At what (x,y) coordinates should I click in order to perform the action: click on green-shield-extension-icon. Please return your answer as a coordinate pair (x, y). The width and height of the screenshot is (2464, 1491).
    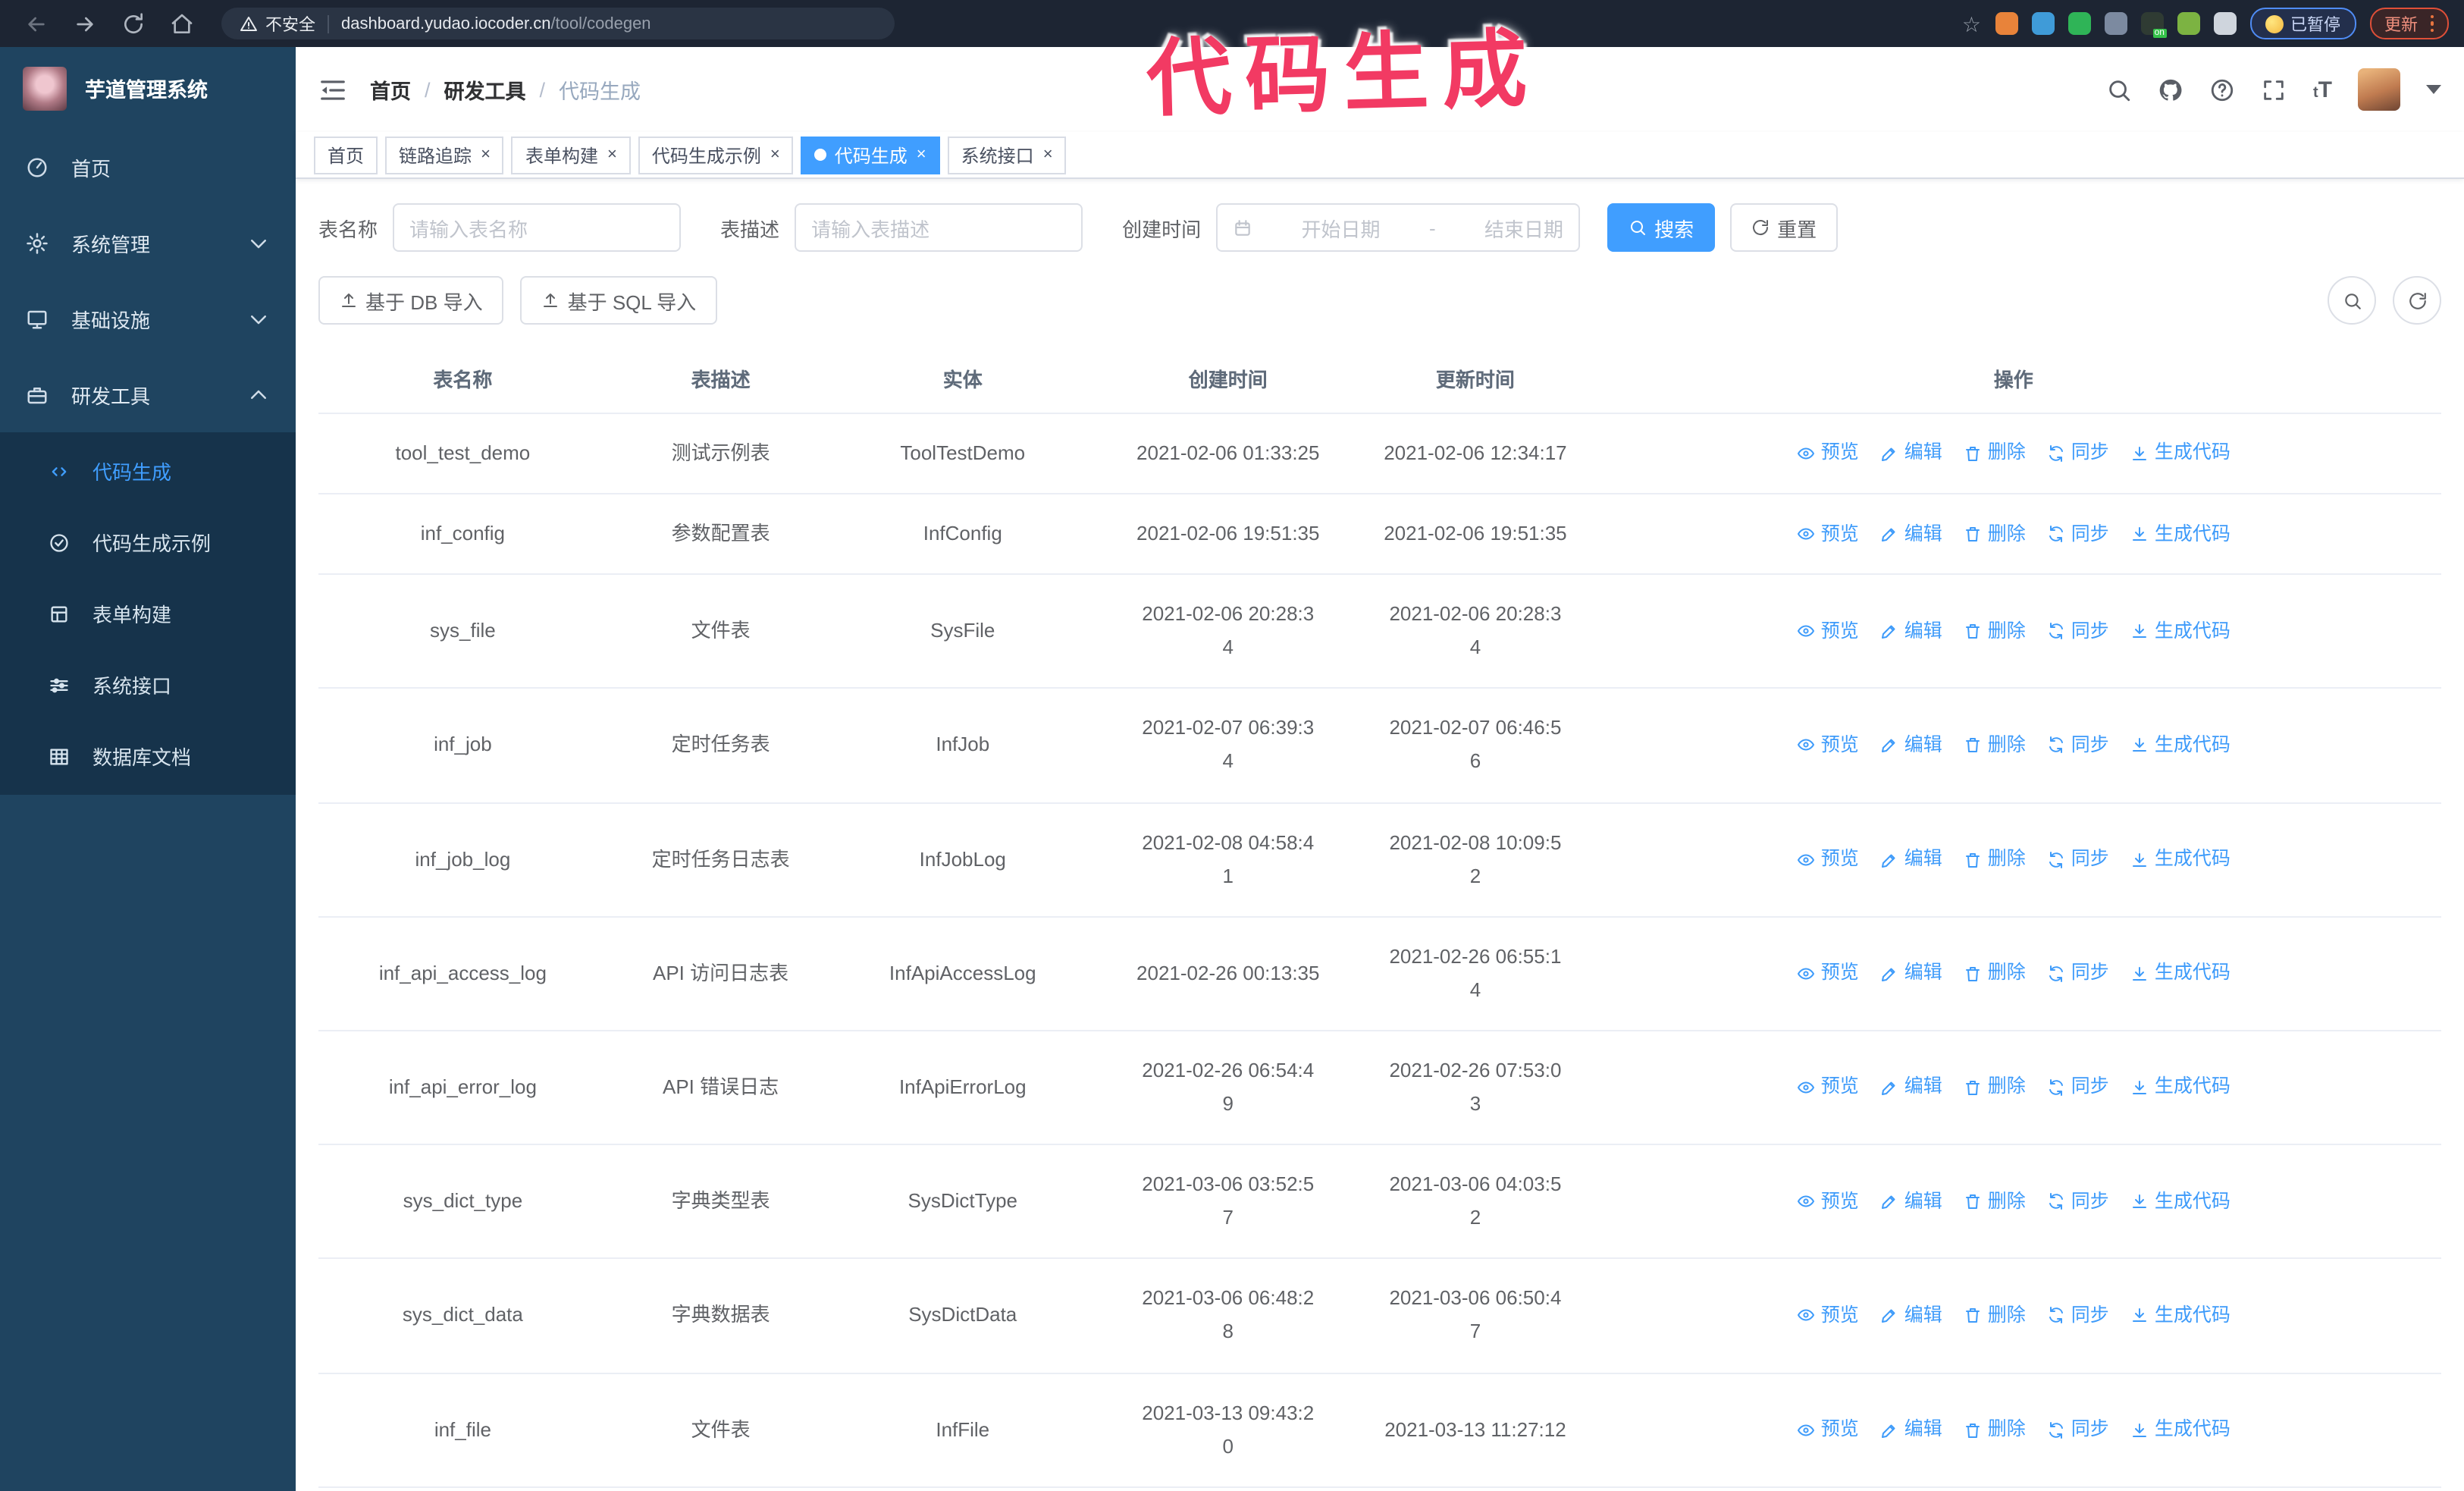
    Looking at the image, I should click on (2079, 23).